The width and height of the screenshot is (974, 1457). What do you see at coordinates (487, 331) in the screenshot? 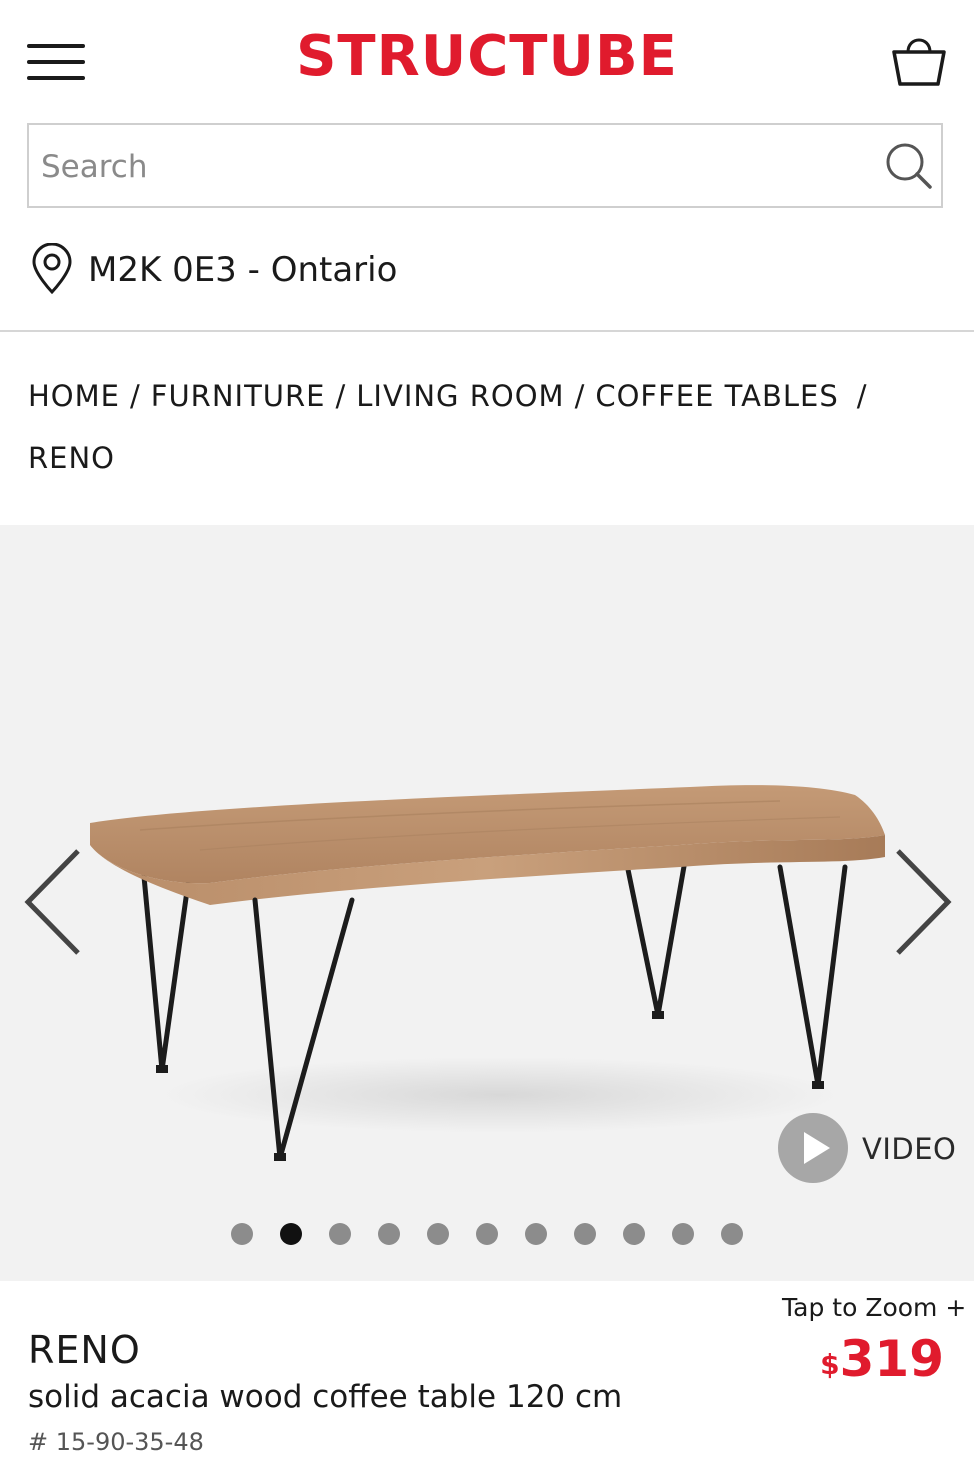
I see `divider` at bounding box center [487, 331].